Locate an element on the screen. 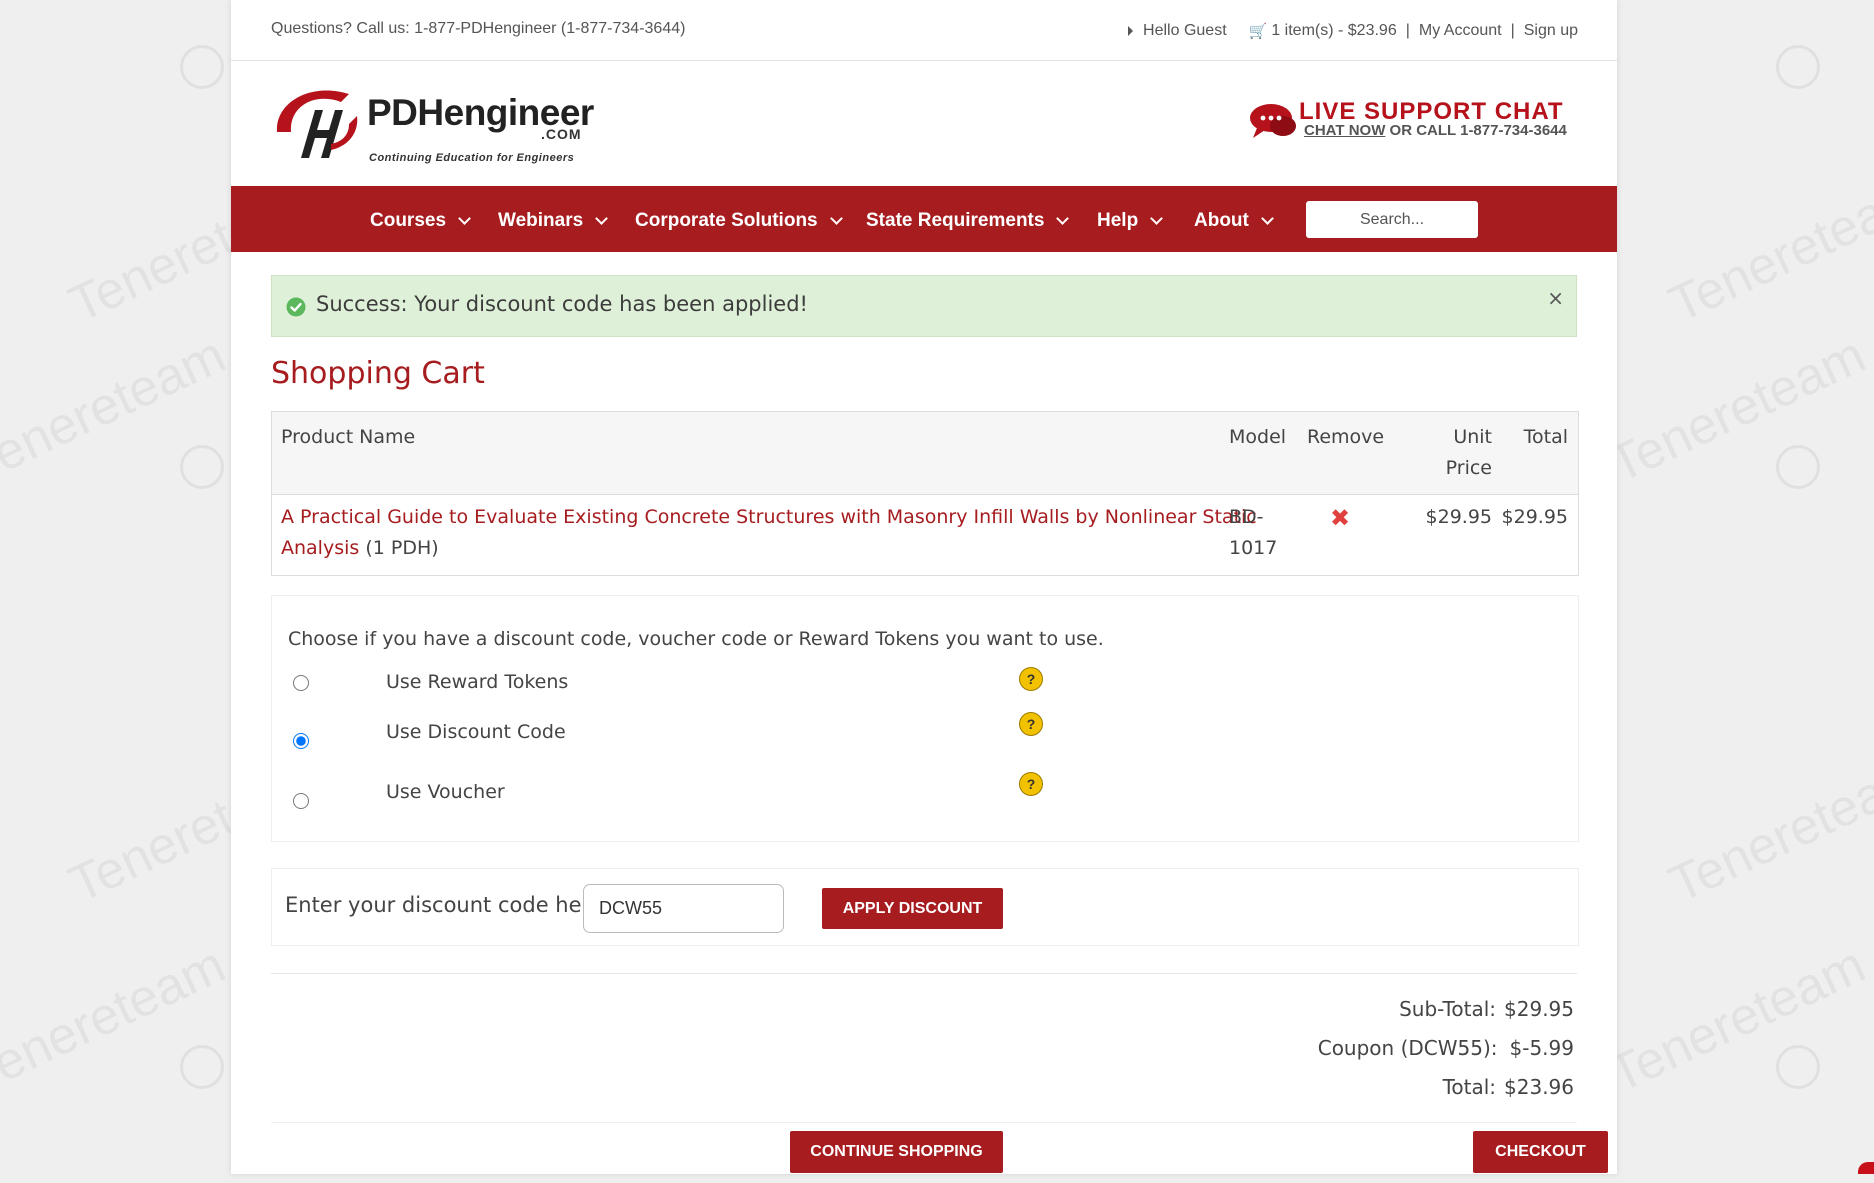  nav-about: About is located at coordinates (1234, 221).